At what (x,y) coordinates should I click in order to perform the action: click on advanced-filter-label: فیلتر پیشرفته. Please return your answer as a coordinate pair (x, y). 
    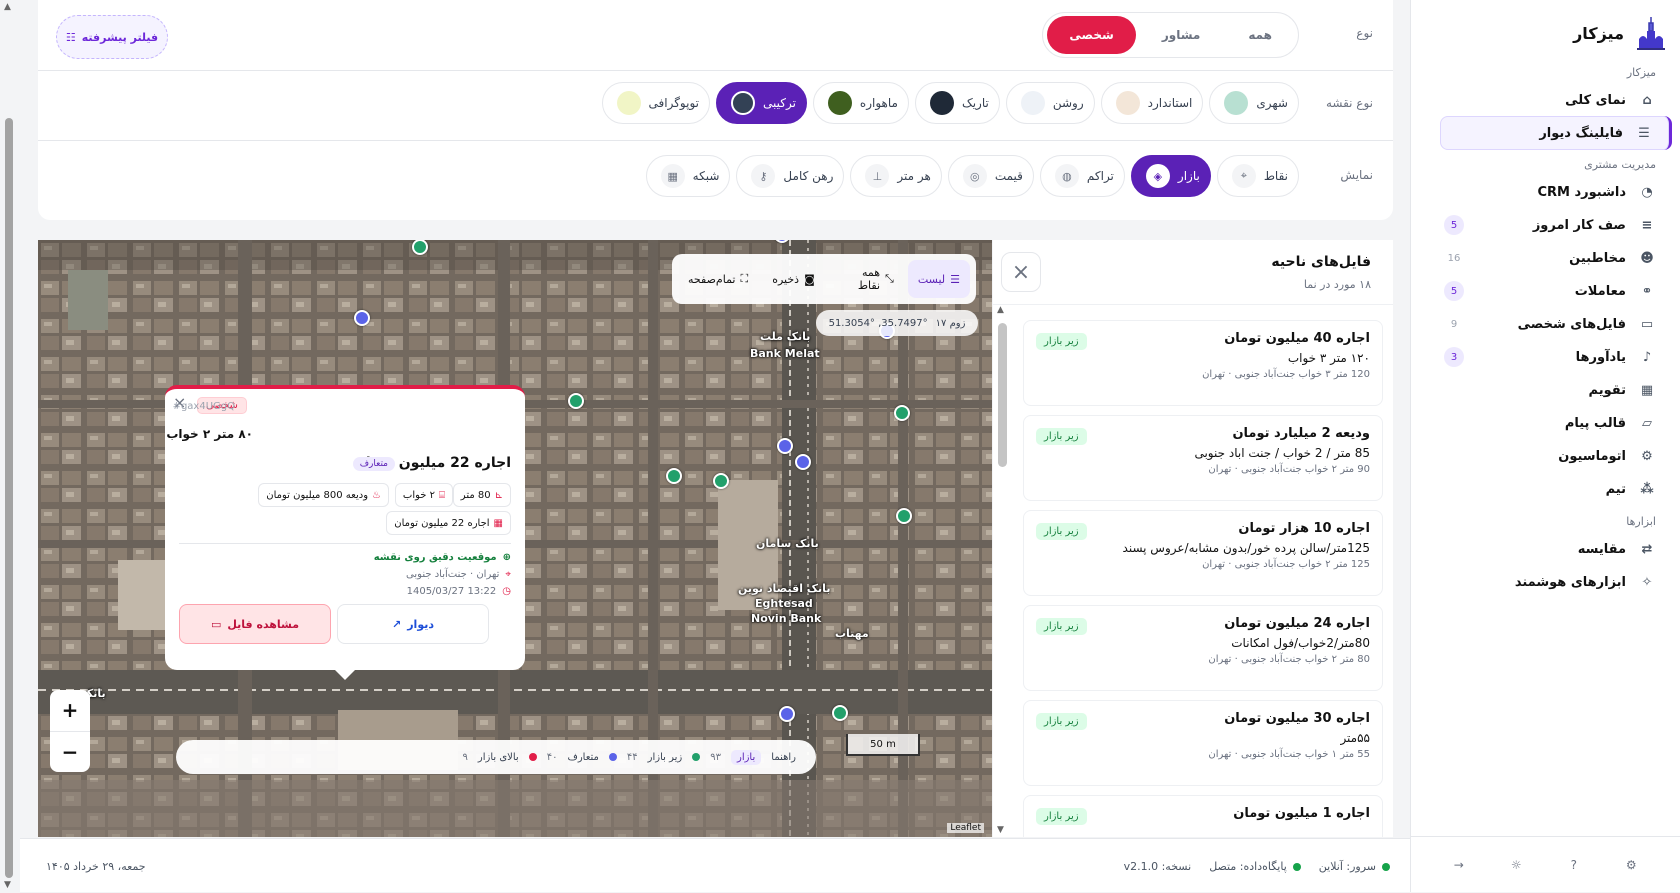
    Looking at the image, I should click on (120, 37).